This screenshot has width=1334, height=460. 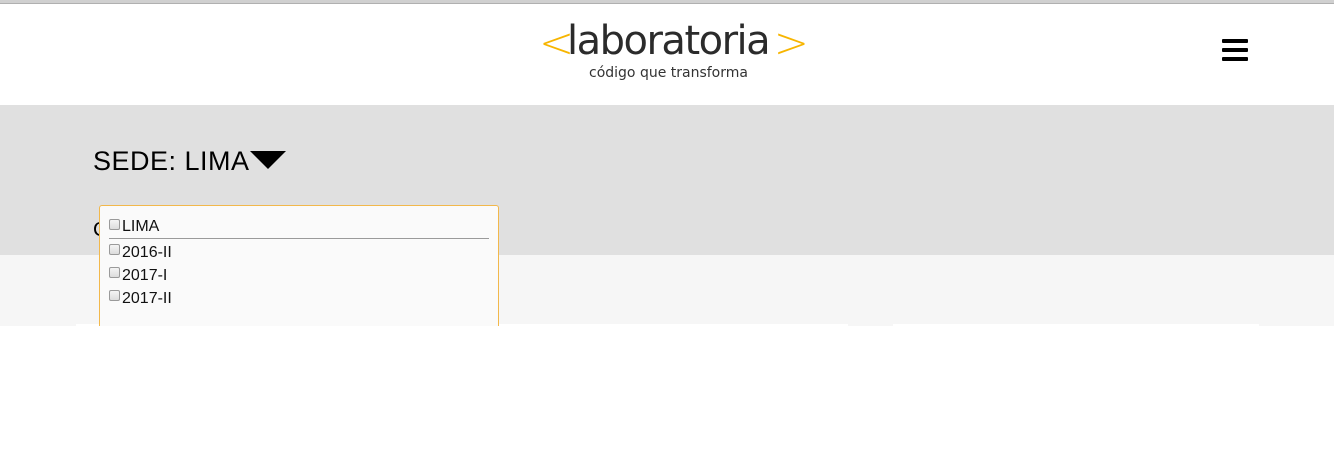 I want to click on option-label: 2017-I, so click(x=145, y=275).